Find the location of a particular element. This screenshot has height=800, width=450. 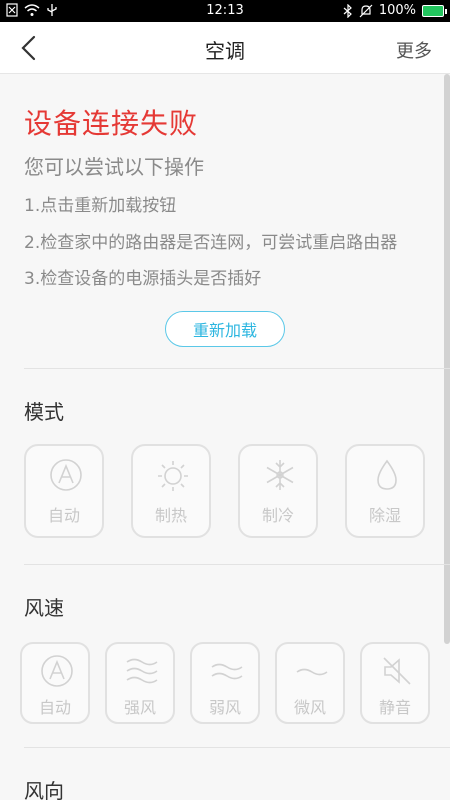

error-step-2: 2.检查家中的路由器是否连网，可尝试重启路由器 is located at coordinates (211, 243).